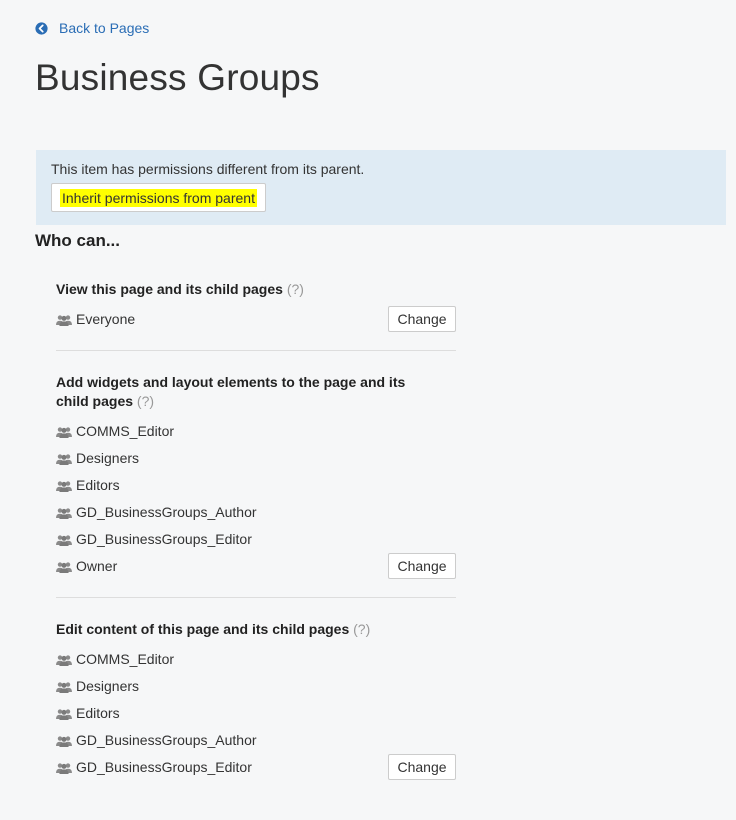  What do you see at coordinates (41, 28) in the screenshot?
I see `arrow-circle-left-icon` at bounding box center [41, 28].